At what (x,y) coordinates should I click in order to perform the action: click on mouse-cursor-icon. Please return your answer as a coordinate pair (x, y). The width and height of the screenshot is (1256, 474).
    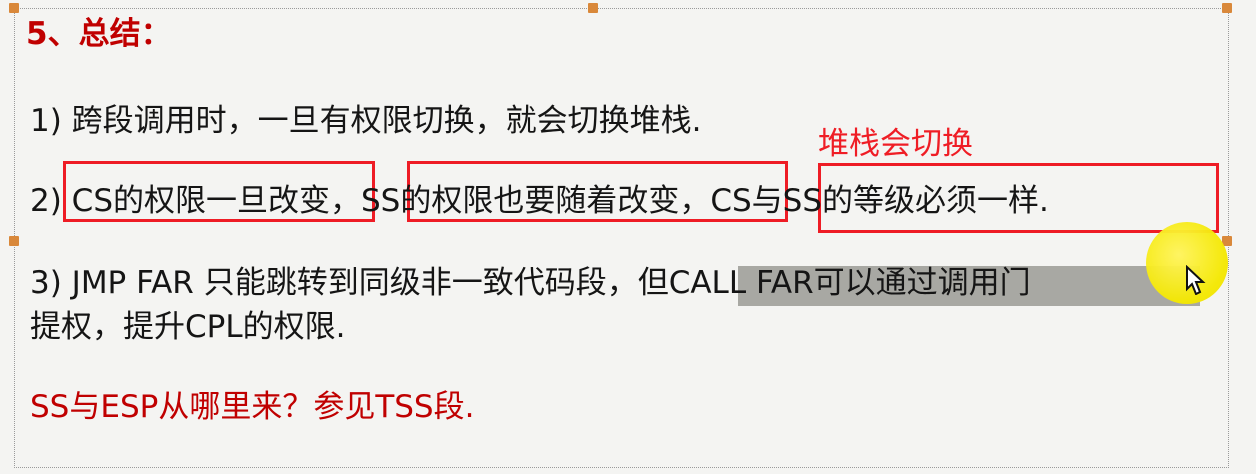
    Looking at the image, I should click on (1196, 280).